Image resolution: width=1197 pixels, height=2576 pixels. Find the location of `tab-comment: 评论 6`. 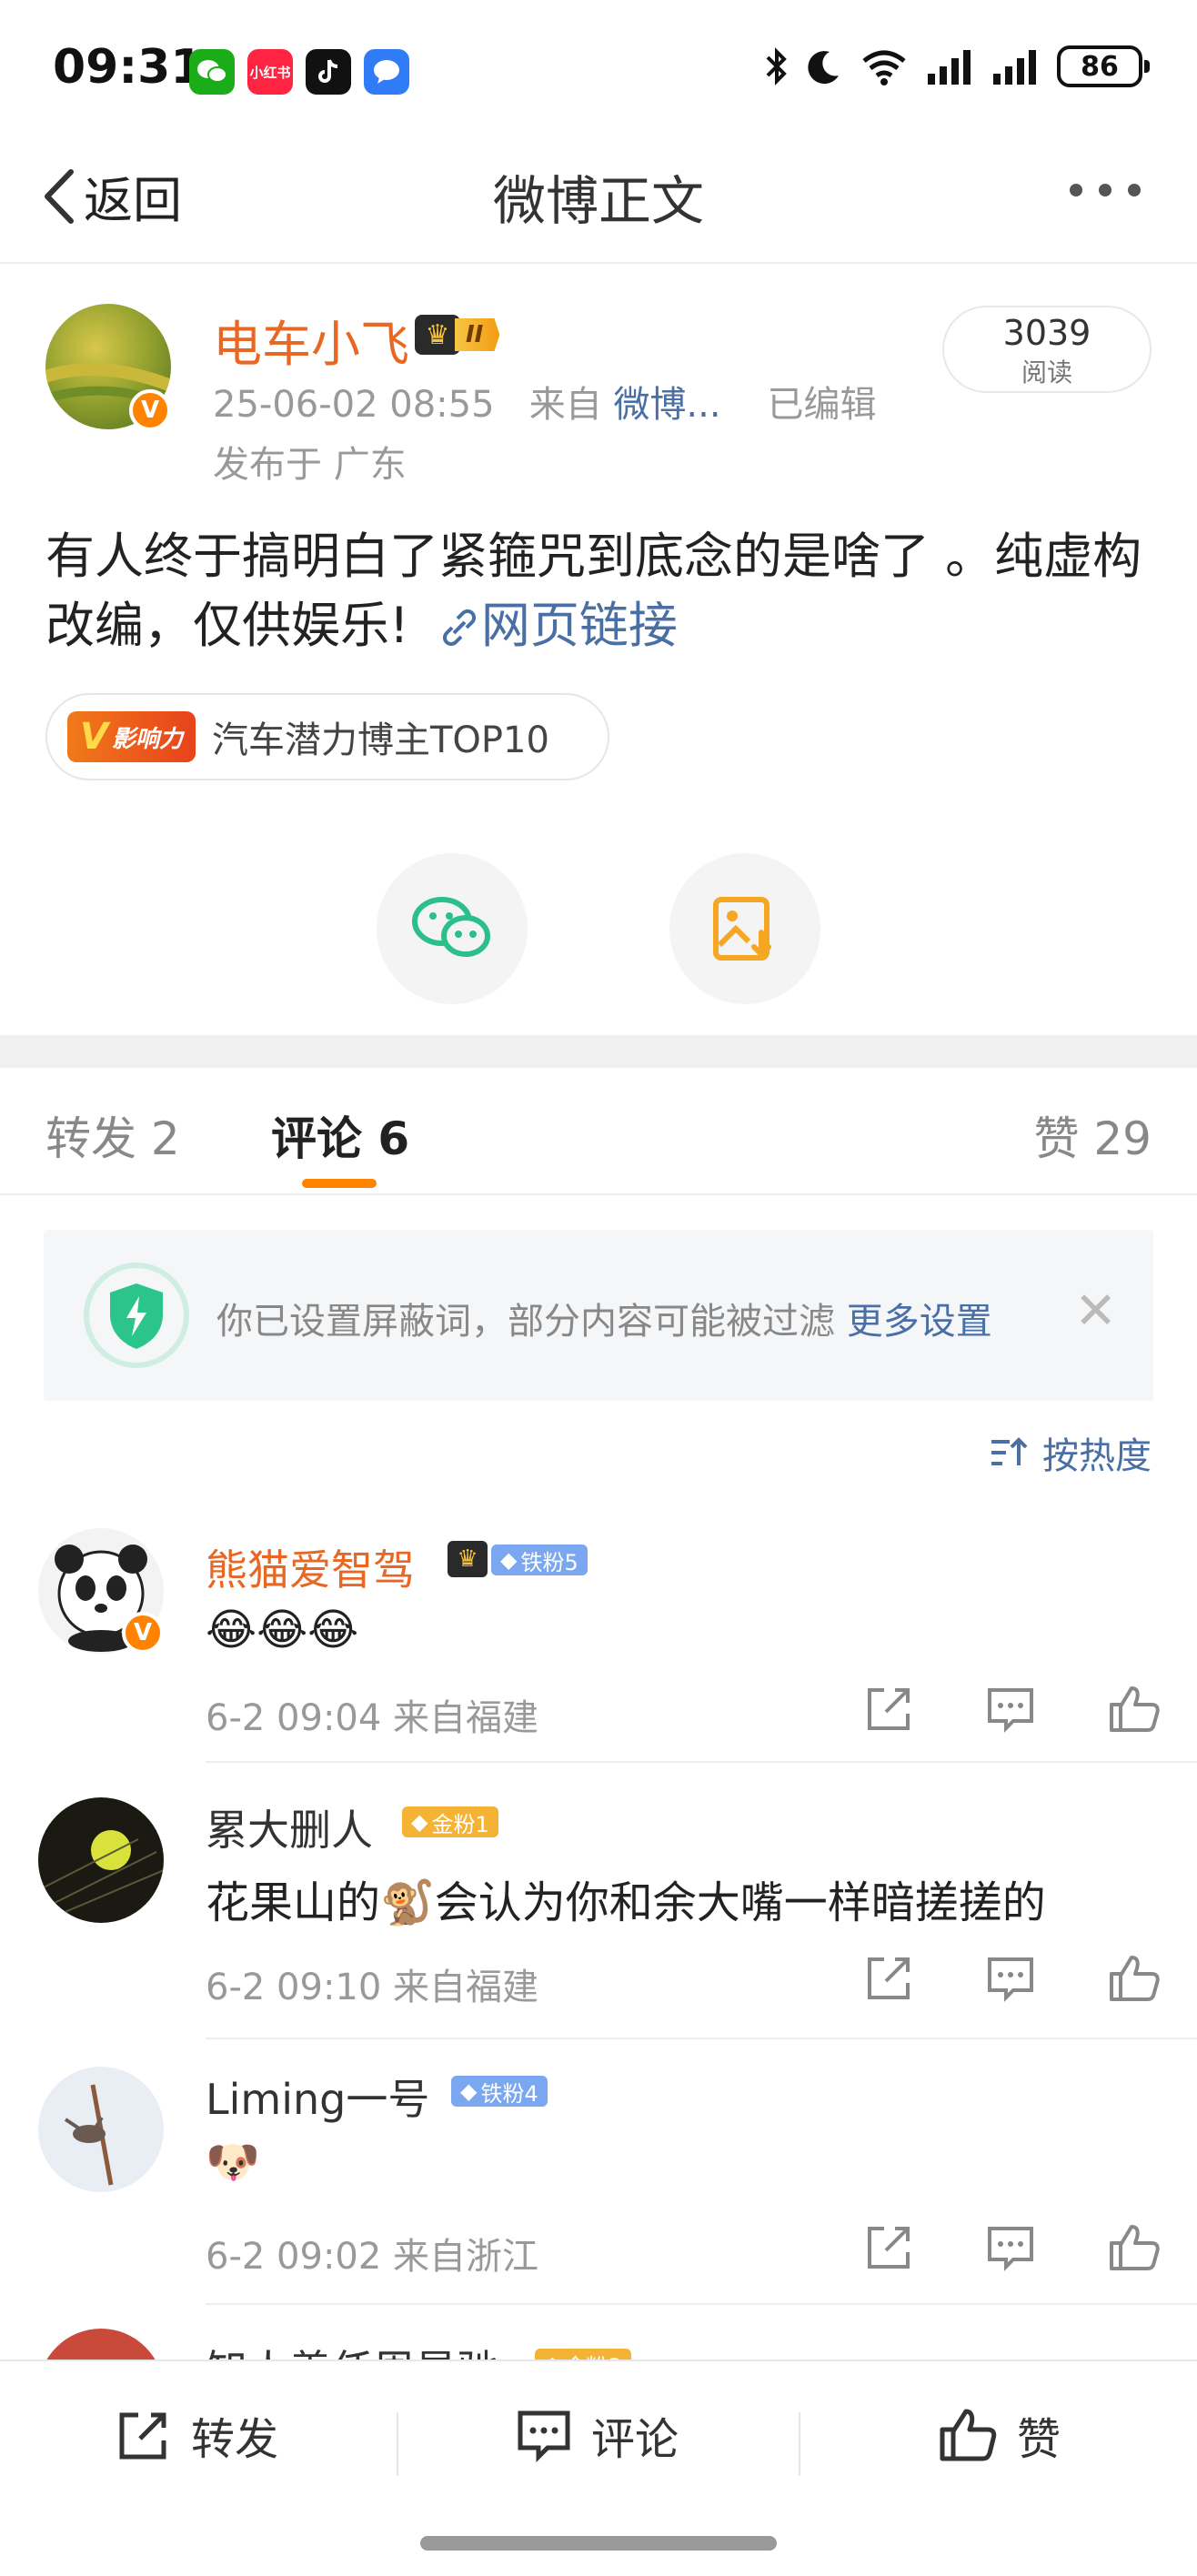

tab-comment: 评论 6 is located at coordinates (340, 1135).